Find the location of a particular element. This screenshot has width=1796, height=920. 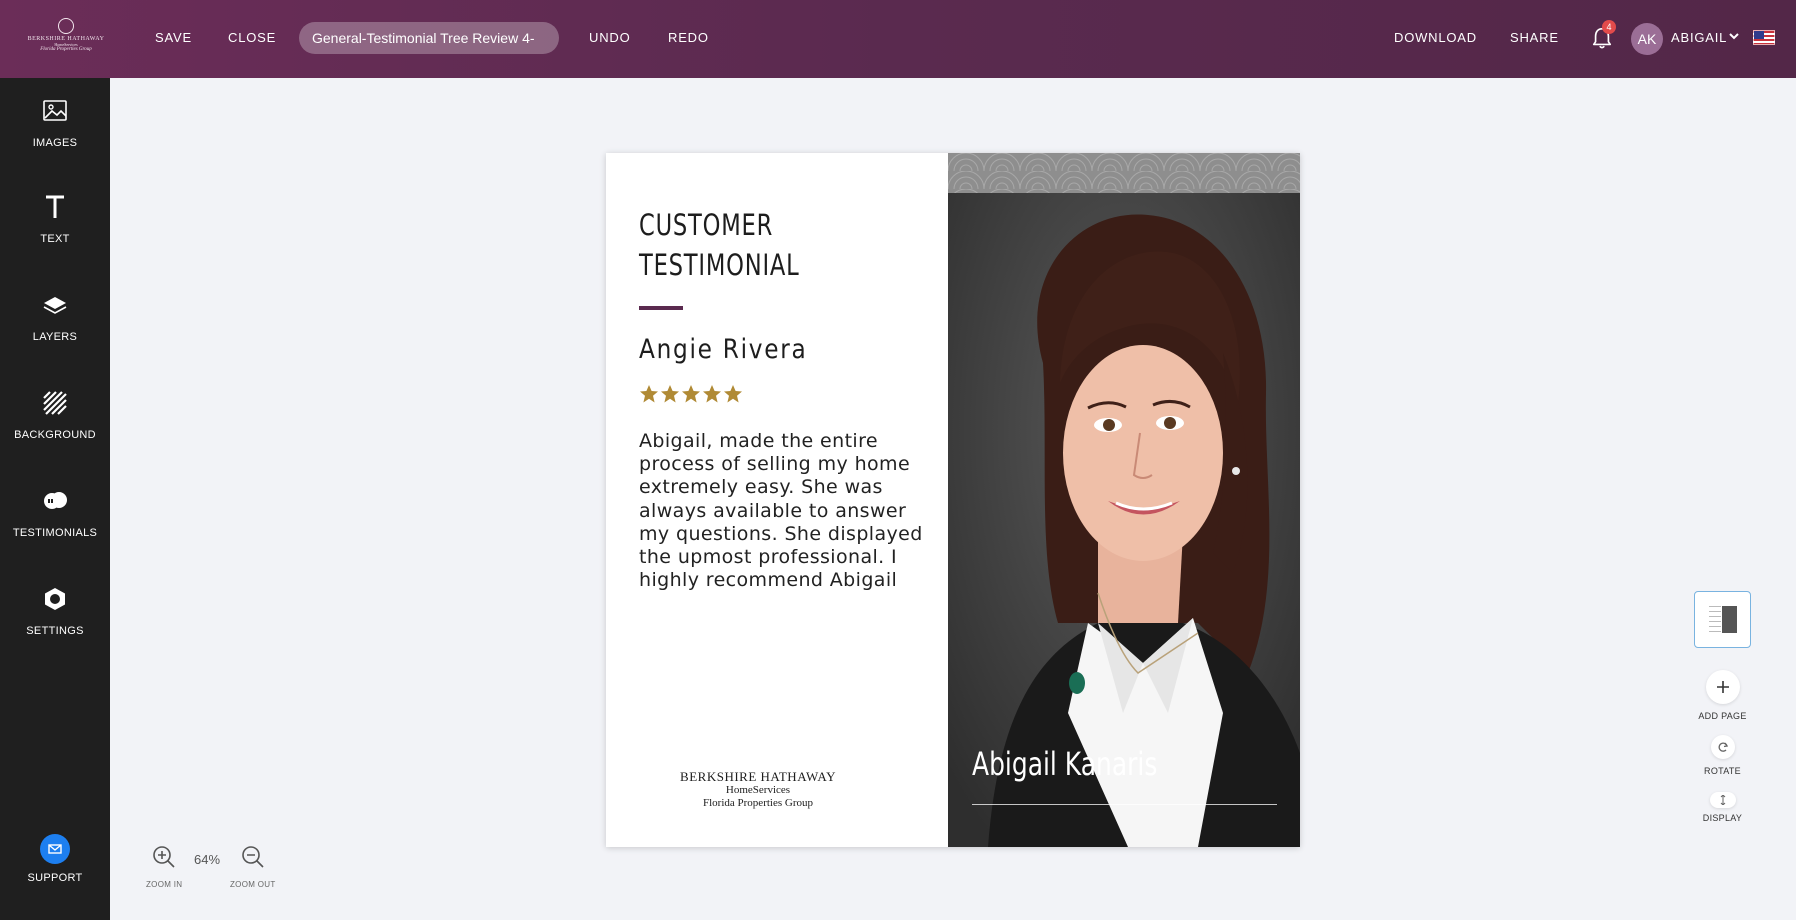

plus-icon is located at coordinates (1722, 687).